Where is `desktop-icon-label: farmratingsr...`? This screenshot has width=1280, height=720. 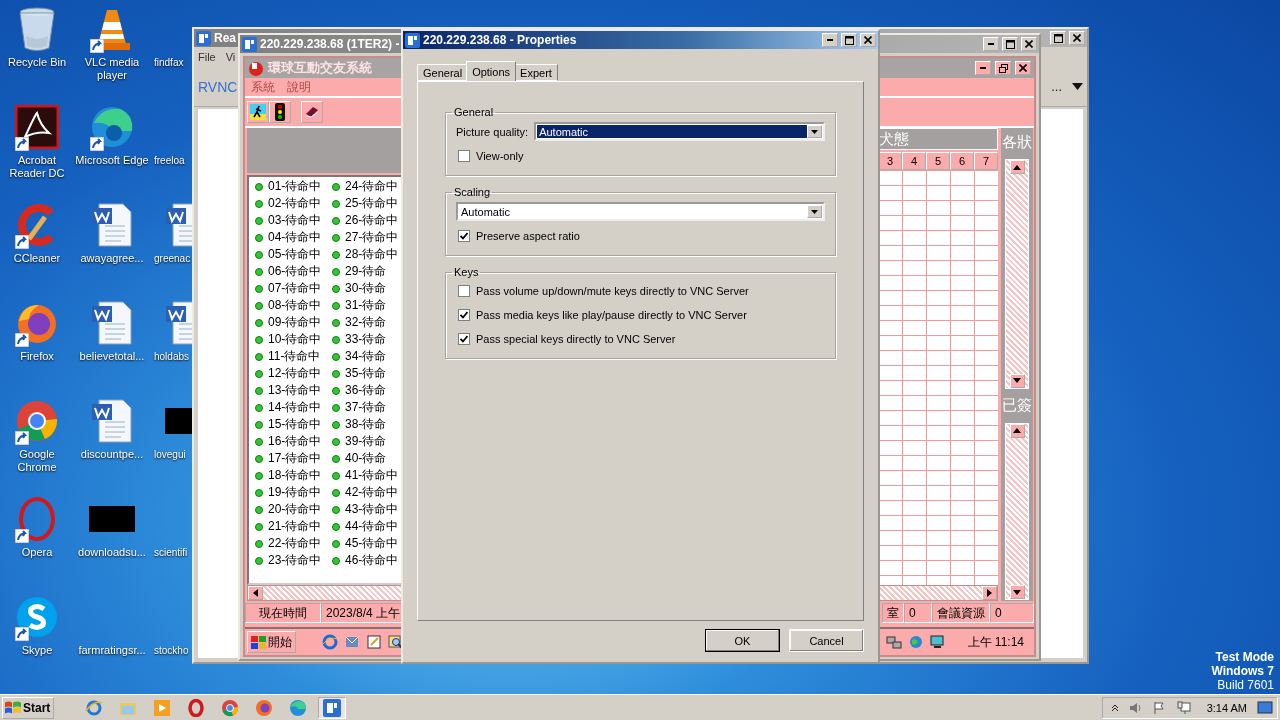 desktop-icon-label: farmratingsr... is located at coordinates (112, 650).